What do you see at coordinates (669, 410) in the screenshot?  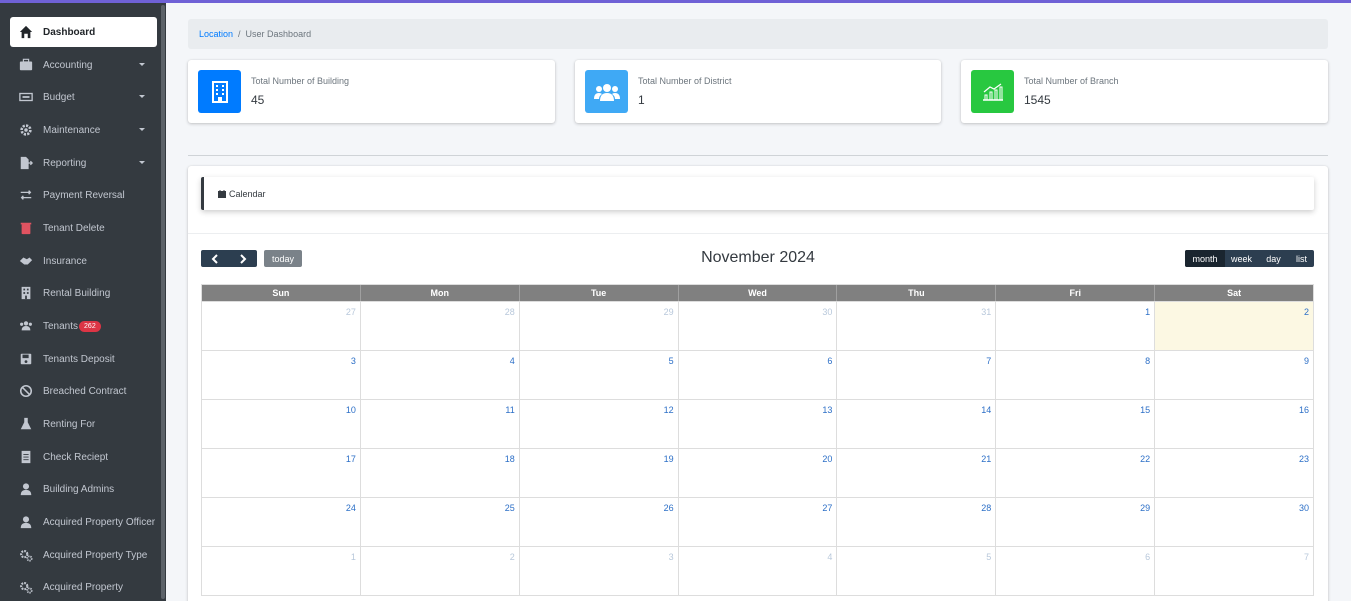 I see `day-number: 12` at bounding box center [669, 410].